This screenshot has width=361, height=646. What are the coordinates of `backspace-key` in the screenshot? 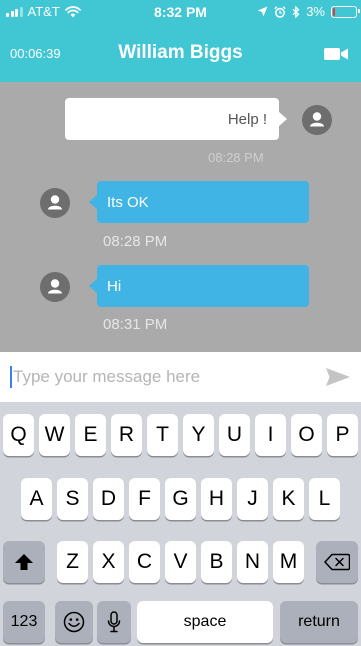 It's located at (337, 562).